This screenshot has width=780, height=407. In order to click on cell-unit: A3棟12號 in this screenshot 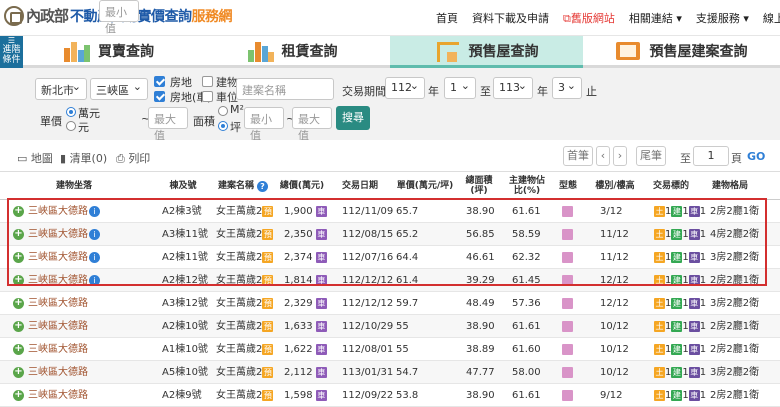, I will do `click(185, 303)`.